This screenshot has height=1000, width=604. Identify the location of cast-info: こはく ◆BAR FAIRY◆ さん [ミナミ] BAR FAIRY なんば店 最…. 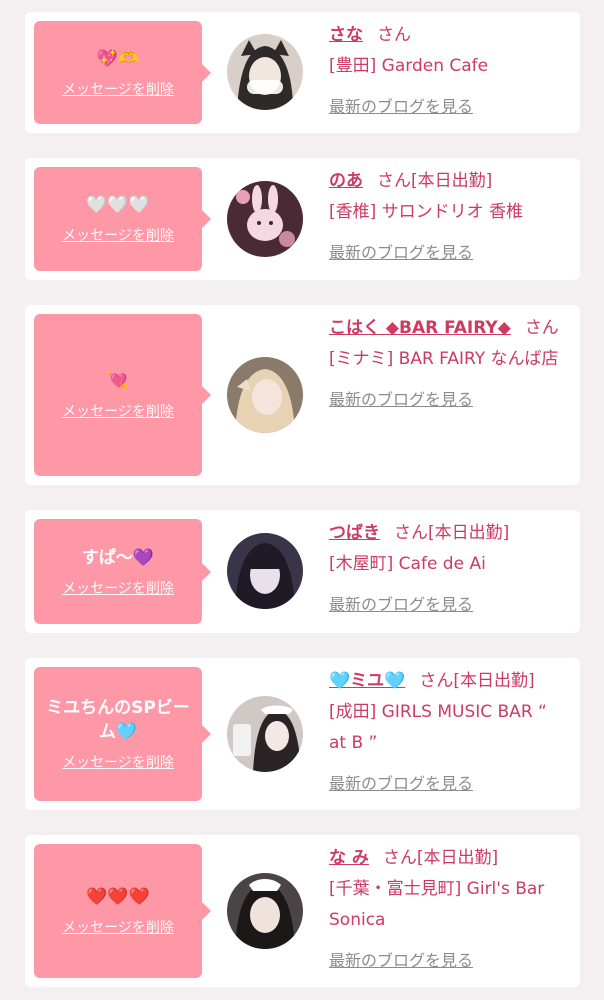
(449, 364).